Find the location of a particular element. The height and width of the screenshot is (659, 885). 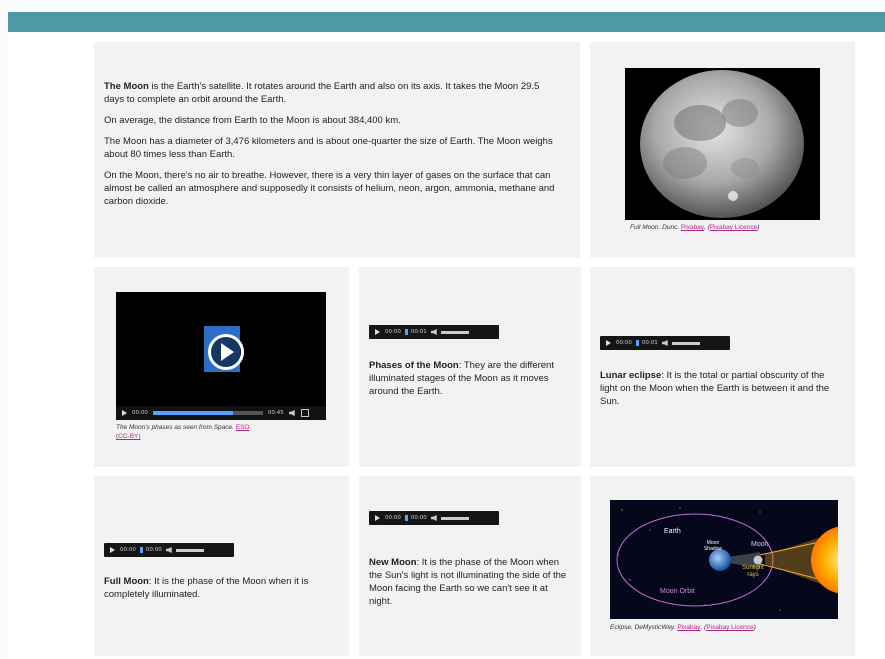

video-caption-sep: . is located at coordinates (250, 427).